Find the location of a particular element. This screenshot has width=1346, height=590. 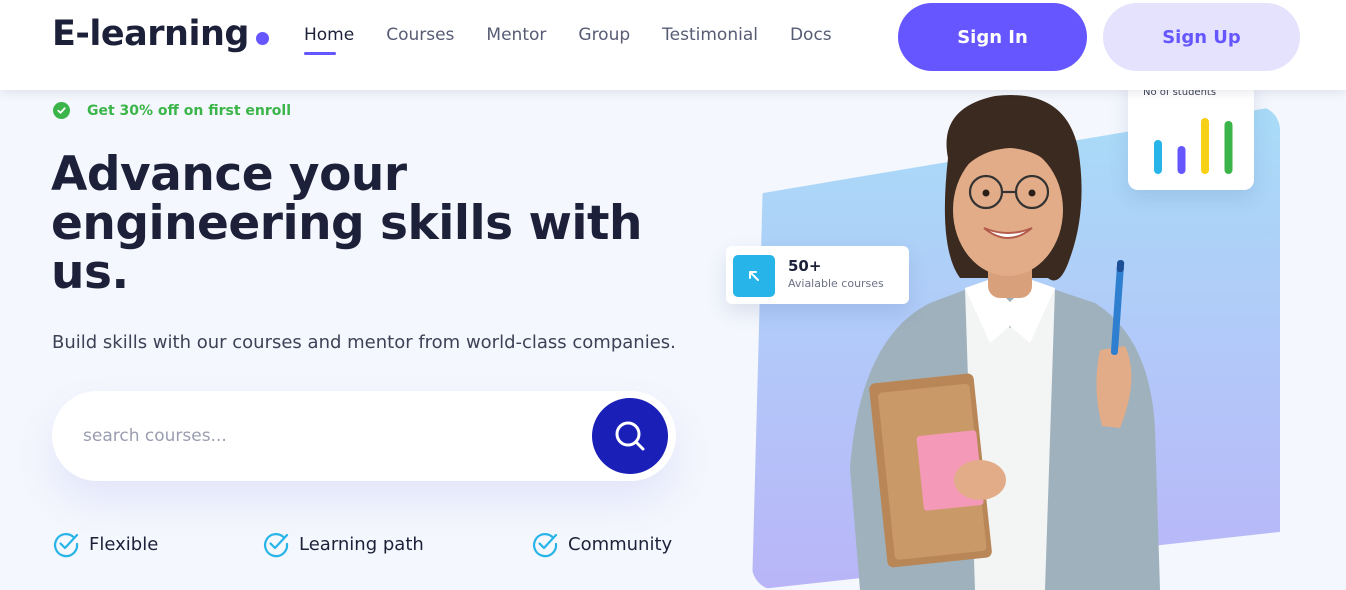

logo: E-learning is located at coordinates (160, 34).